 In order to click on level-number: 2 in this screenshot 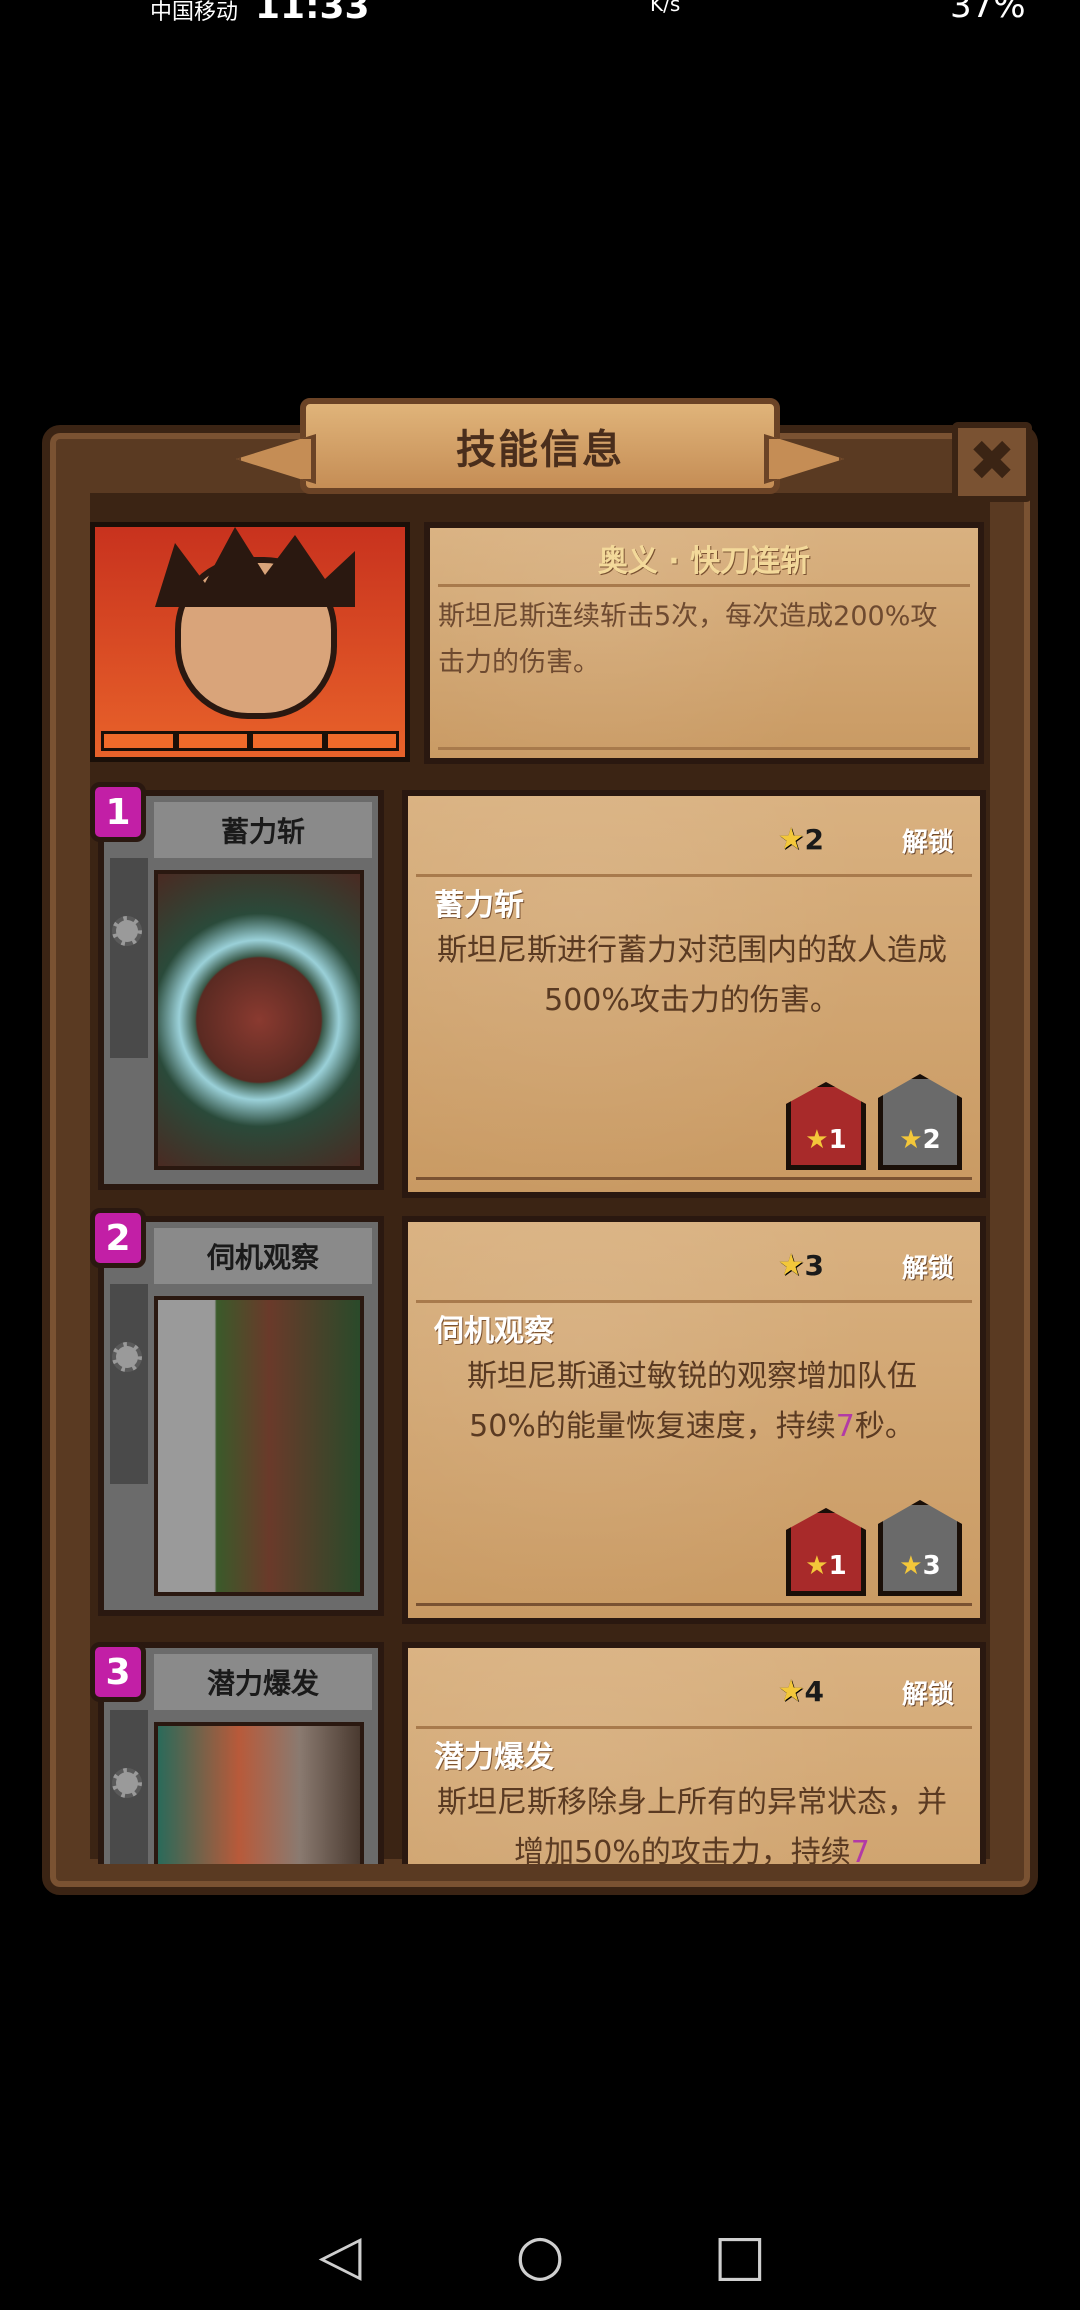, I will do `click(931, 1140)`.